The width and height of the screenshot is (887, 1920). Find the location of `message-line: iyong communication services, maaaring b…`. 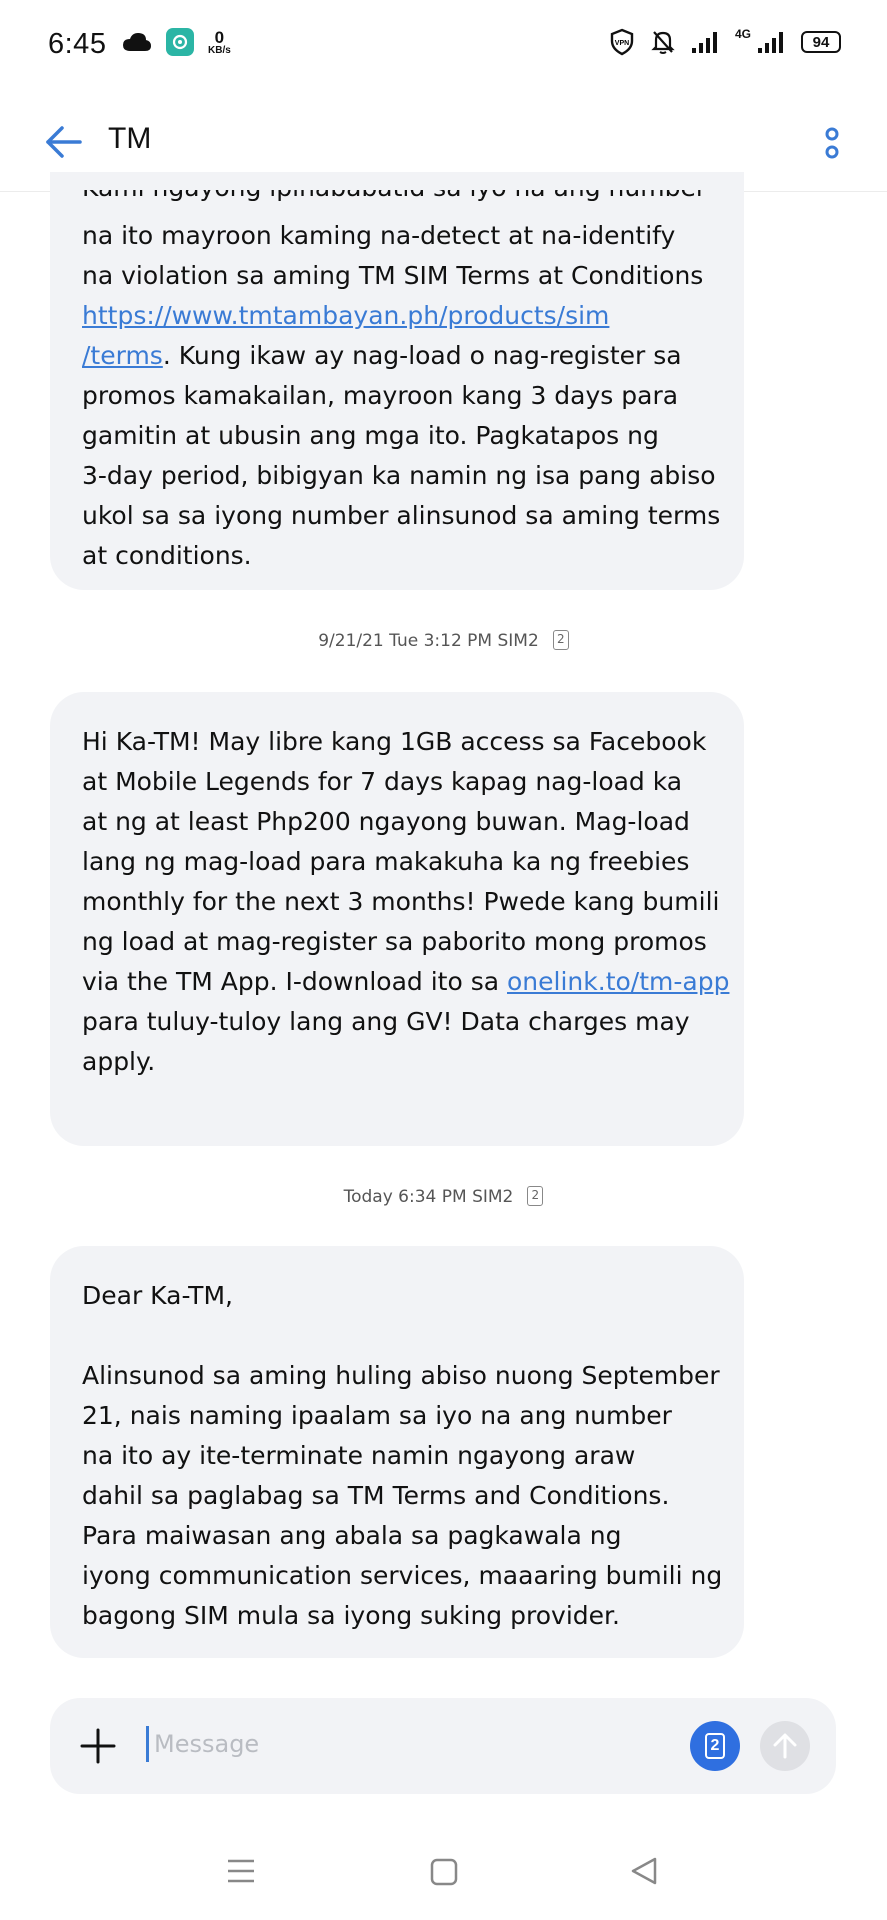

message-line: iyong communication services, maaaring b… is located at coordinates (402, 1575).